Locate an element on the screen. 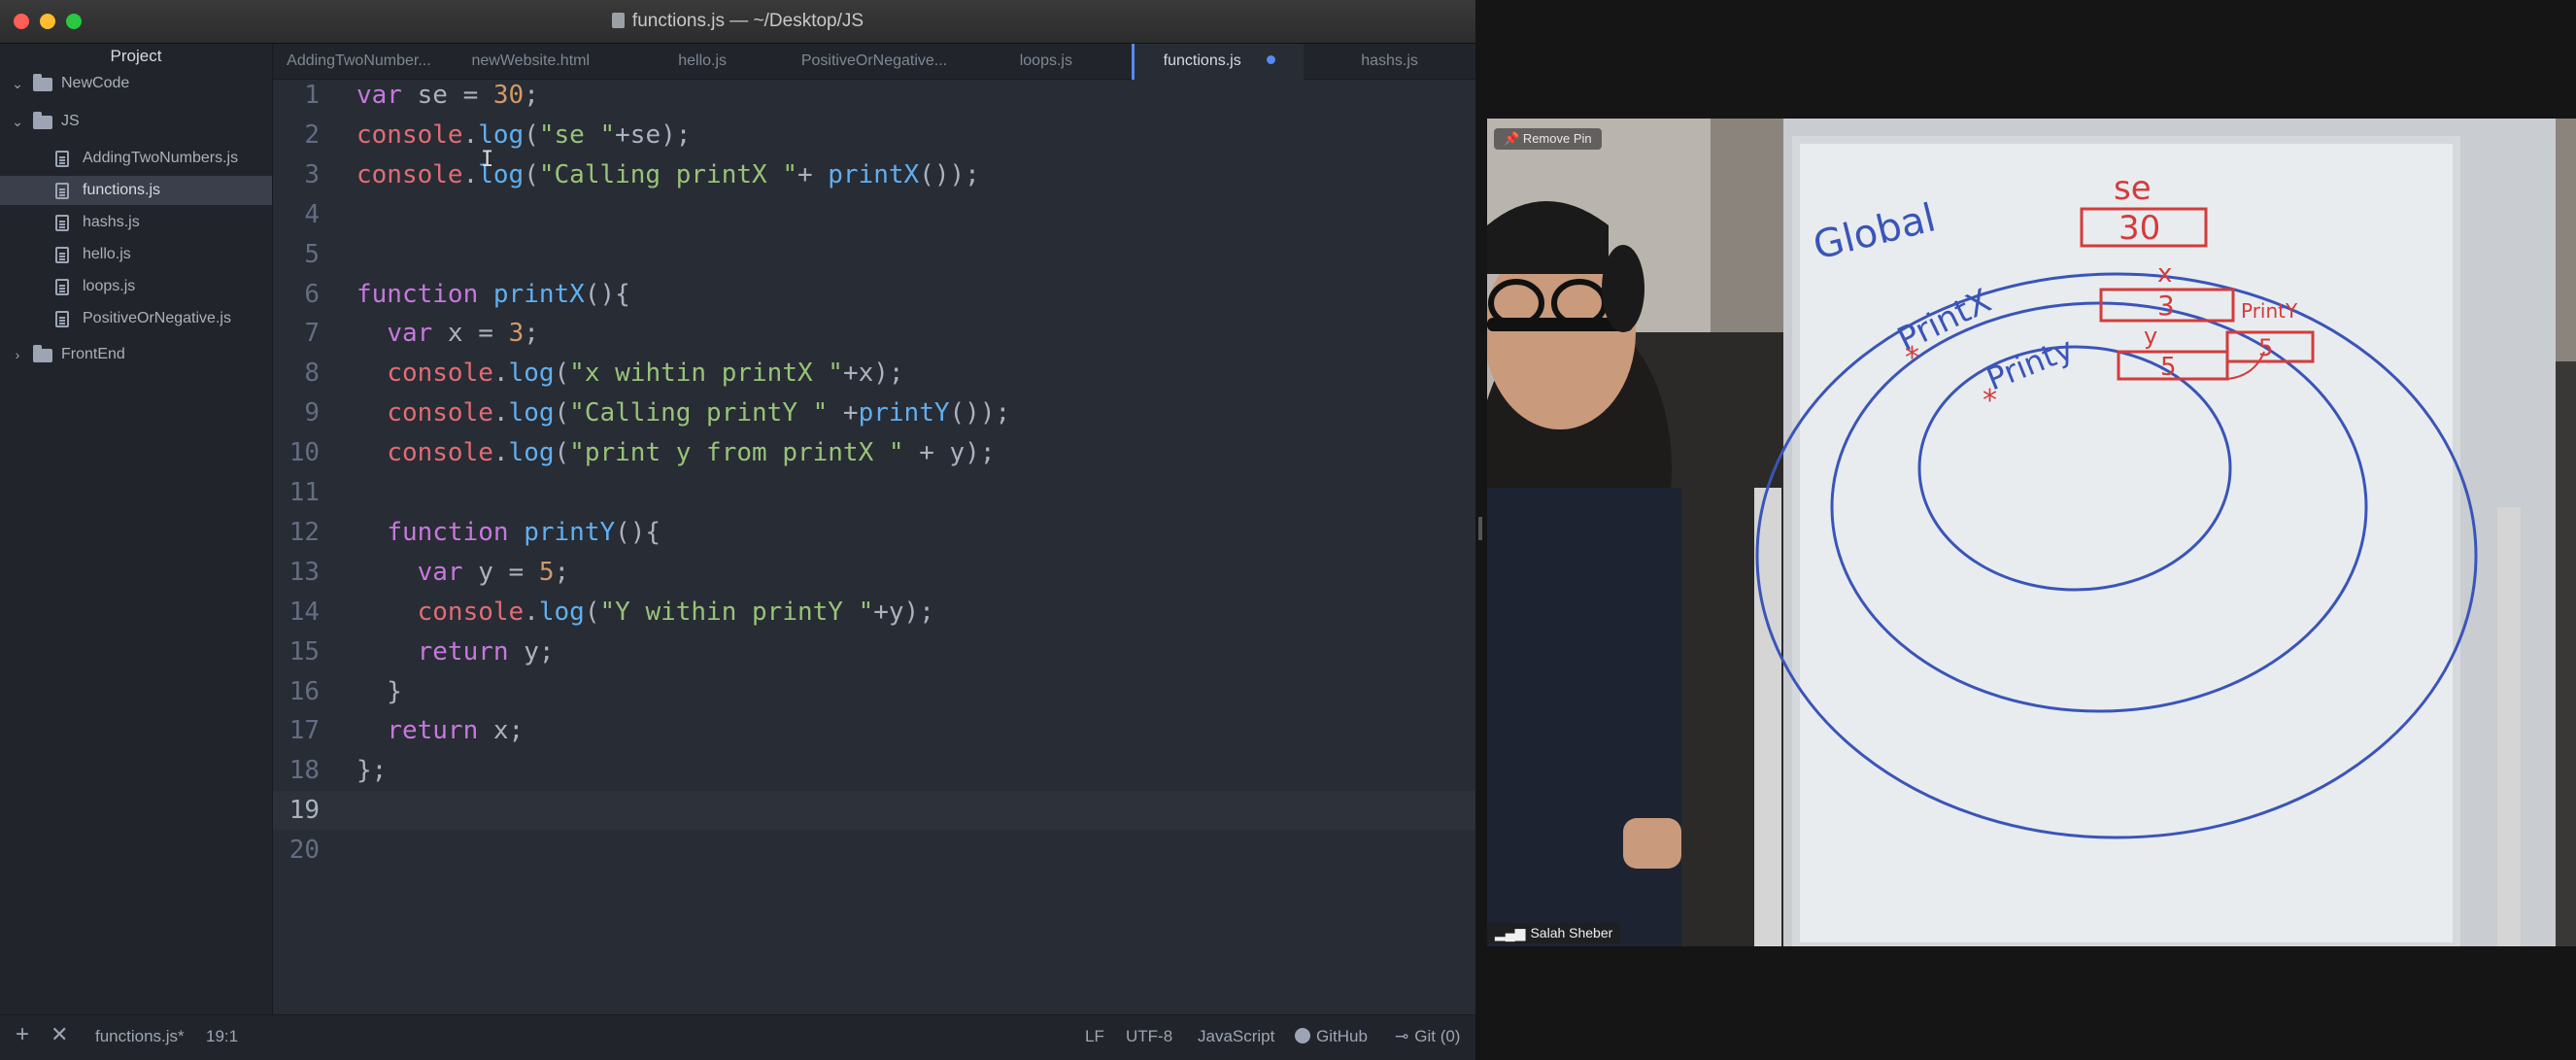  remove-pin-button: 📌 Remove Pin is located at coordinates (1548, 139).